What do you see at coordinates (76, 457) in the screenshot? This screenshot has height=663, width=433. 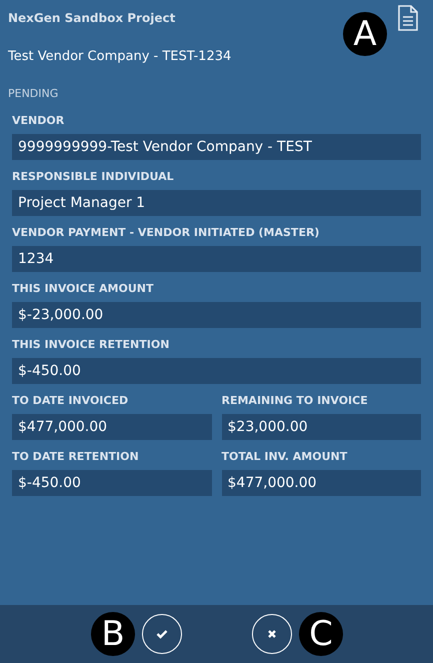 I see `field-label: TO DATE RETENTION` at bounding box center [76, 457].